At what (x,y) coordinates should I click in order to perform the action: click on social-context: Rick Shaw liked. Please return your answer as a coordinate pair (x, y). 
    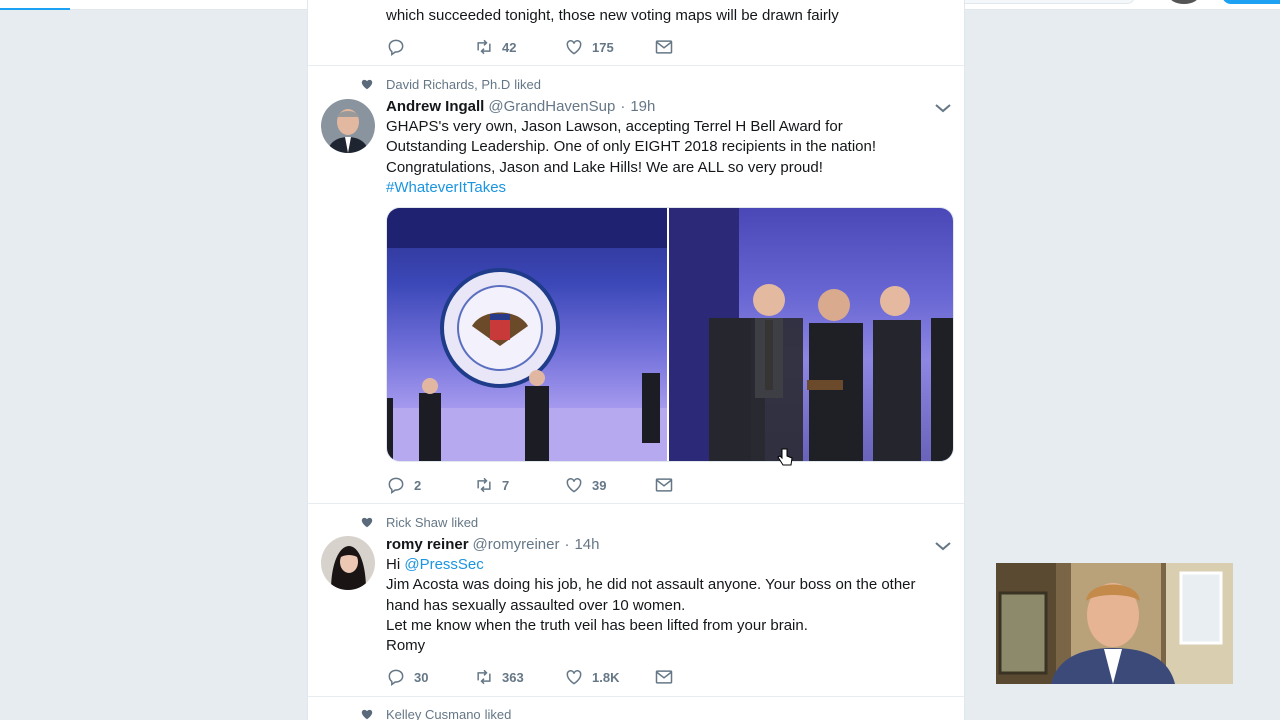
    Looking at the image, I should click on (419, 522).